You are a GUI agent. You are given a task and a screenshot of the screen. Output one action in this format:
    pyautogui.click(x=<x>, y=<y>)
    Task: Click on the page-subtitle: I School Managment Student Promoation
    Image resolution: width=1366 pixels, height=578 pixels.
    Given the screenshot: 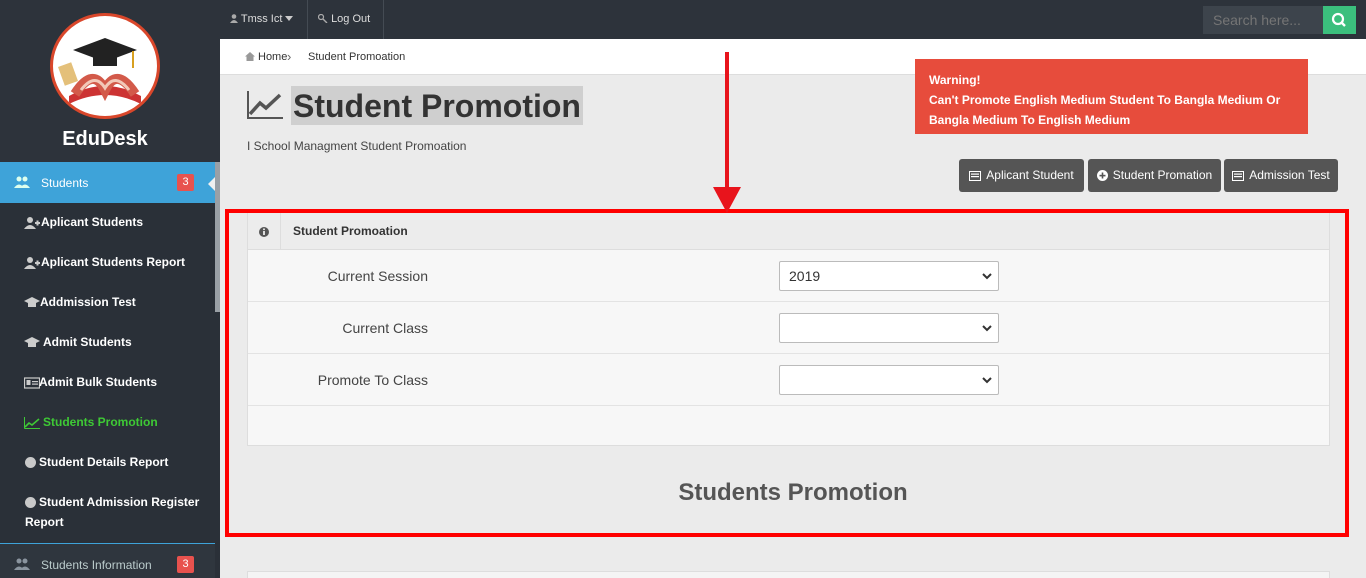 What is the action you would take?
    pyautogui.click(x=357, y=146)
    